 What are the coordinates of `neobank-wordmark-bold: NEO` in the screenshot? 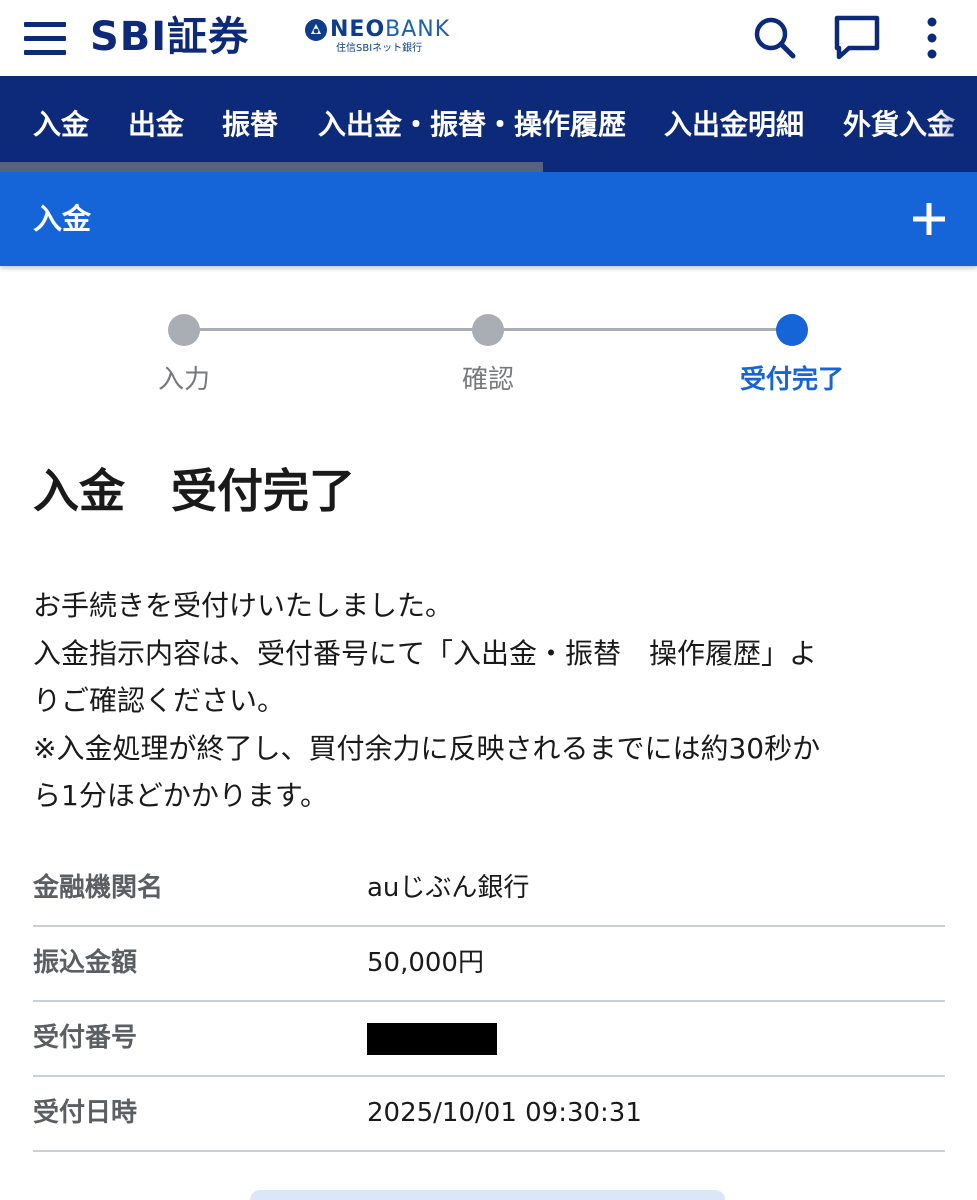 It's located at (358, 29).